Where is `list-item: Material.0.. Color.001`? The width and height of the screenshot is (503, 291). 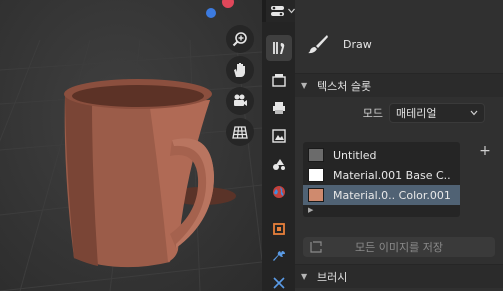
list-item: Material.0.. Color.001 is located at coordinates (381, 195).